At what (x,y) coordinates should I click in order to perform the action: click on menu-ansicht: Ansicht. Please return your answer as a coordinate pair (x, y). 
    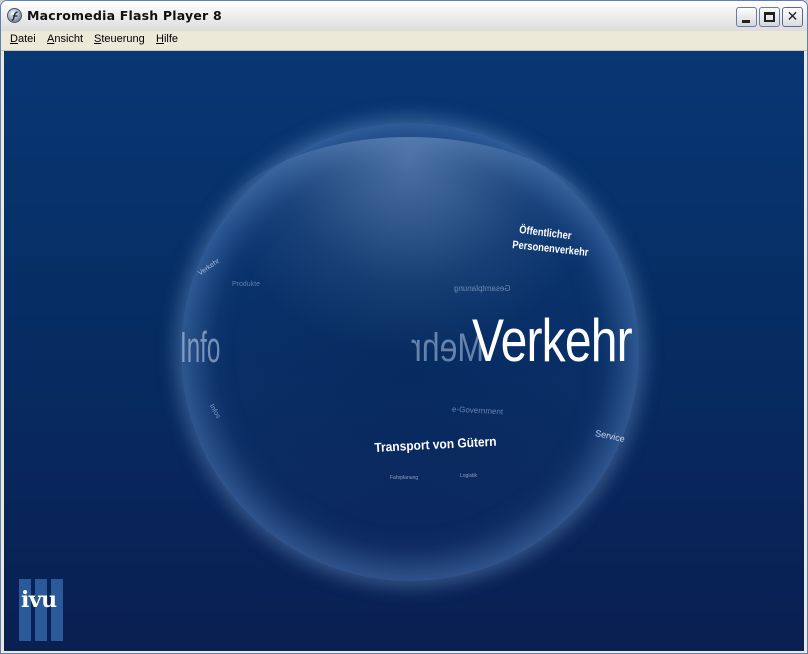
    Looking at the image, I should click on (65, 39).